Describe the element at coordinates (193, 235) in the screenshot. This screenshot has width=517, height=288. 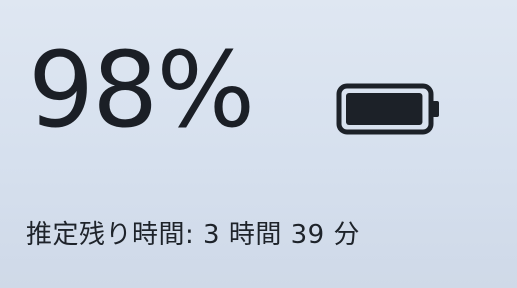
I see `remaining-time-estimate: 推定残り時間: 3 時間 39 分` at that location.